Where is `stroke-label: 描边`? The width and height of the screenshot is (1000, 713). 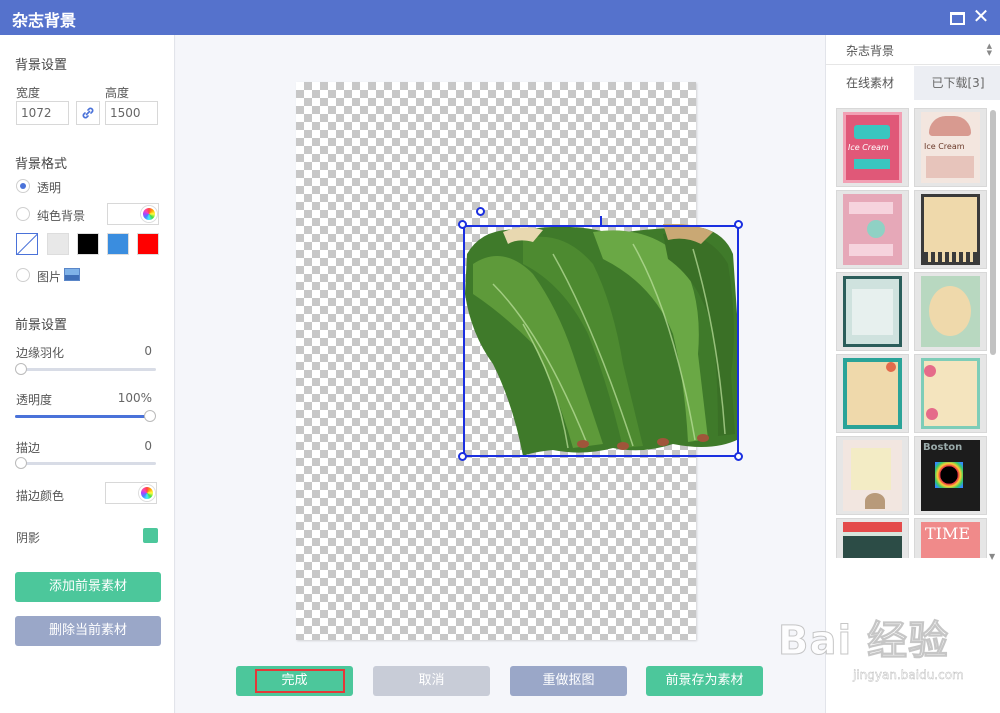 stroke-label: 描边 is located at coordinates (28, 448).